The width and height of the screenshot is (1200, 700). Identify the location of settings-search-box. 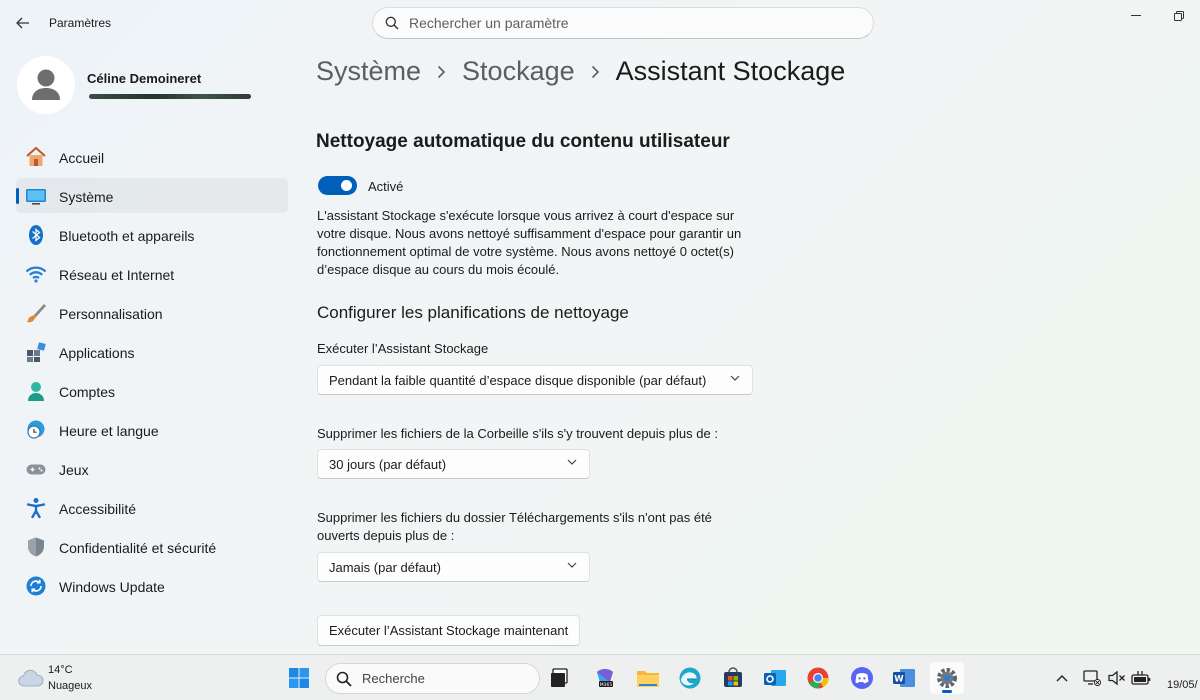
(623, 23).